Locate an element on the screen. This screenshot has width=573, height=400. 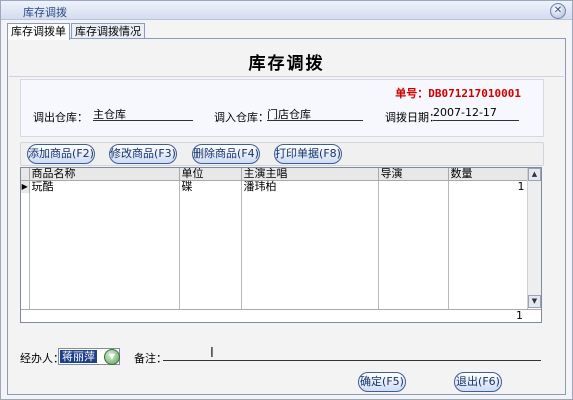
scroll-up-icon: ▲ is located at coordinates (534, 174).